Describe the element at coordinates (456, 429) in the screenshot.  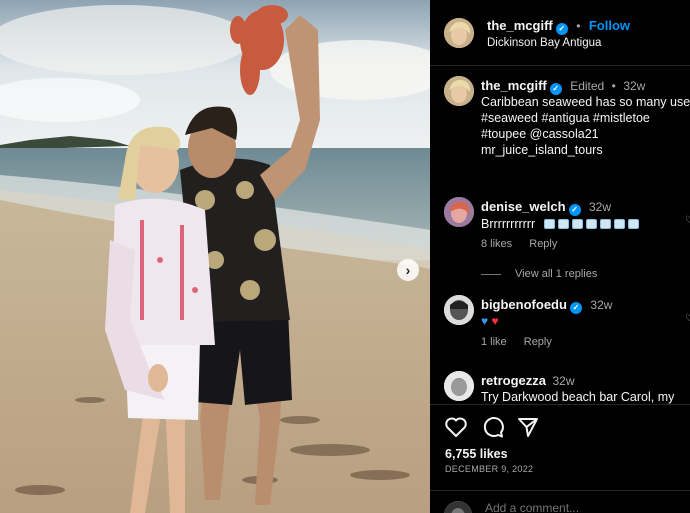
I see `like-icon` at that location.